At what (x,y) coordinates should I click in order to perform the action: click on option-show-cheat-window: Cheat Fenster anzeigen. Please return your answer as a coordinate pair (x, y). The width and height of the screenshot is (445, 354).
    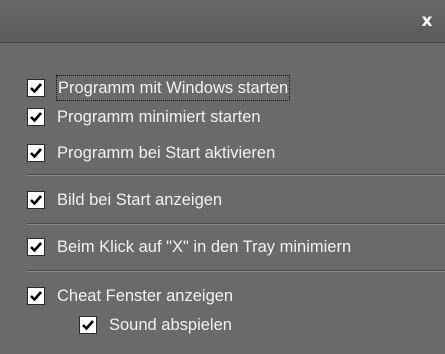
    Looking at the image, I should click on (130, 296).